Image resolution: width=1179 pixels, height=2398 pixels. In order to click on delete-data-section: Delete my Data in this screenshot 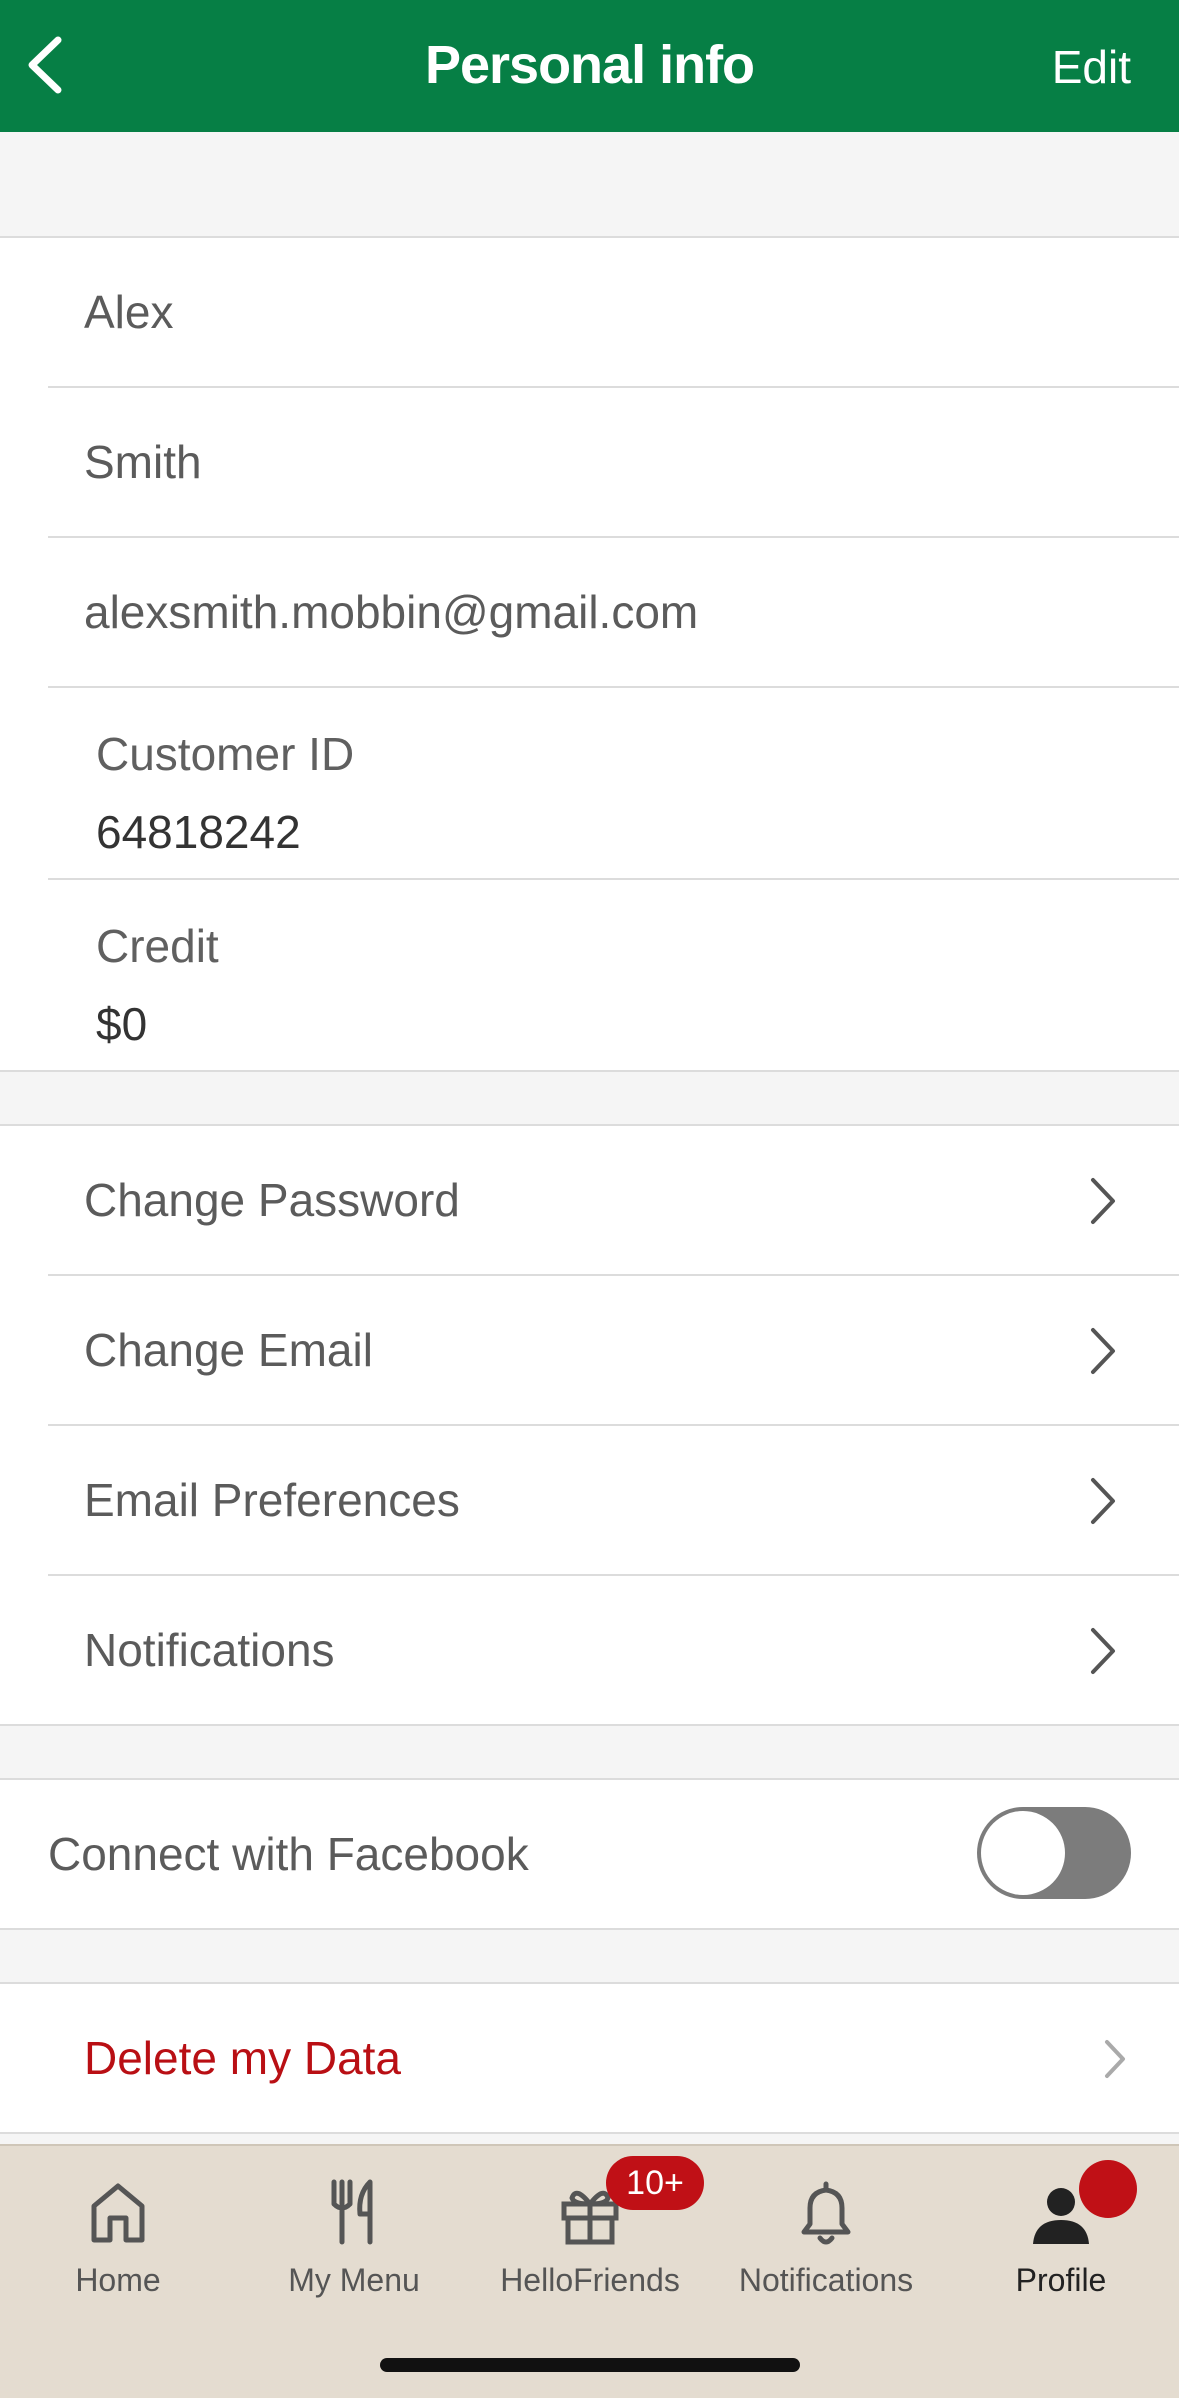, I will do `click(589, 2058)`.